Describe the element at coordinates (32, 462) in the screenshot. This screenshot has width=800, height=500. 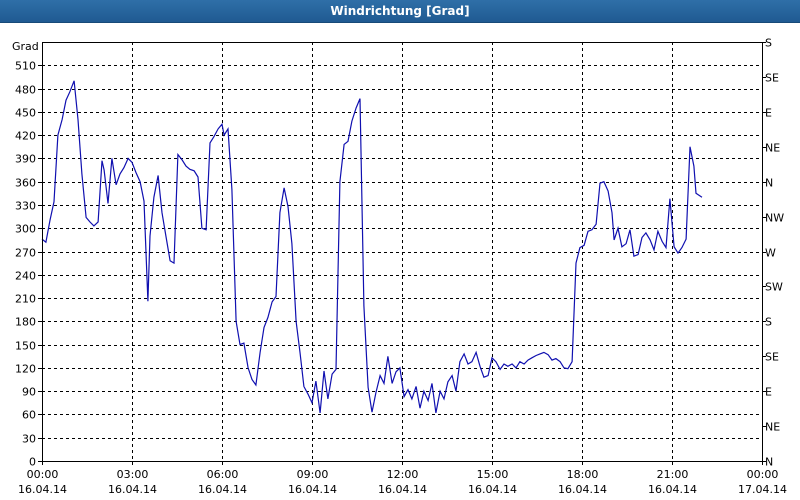
I see `y-tick-label: 0` at that location.